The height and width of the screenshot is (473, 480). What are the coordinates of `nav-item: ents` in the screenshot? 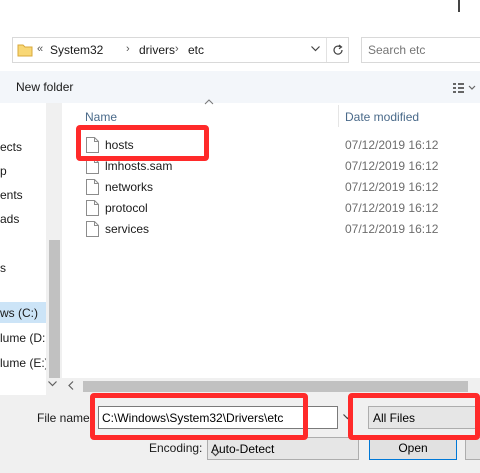 It's located at (11, 195).